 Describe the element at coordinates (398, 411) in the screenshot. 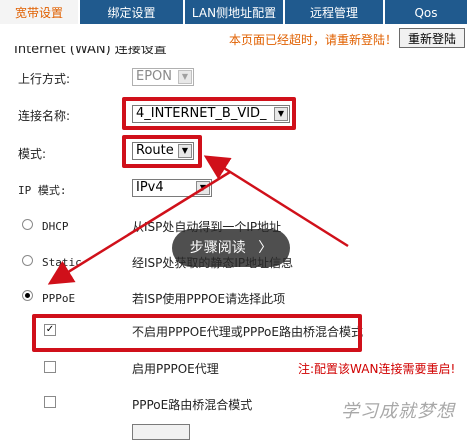

I see `watermark: 学习成就梦想` at that location.